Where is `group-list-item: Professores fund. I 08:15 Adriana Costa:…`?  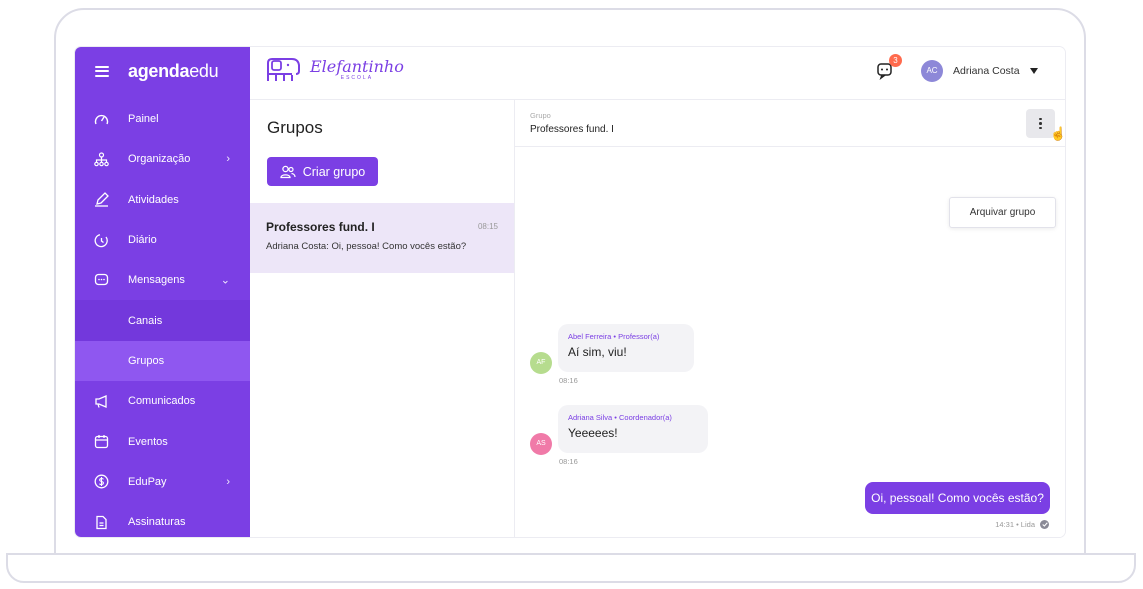
group-list-item: Professores fund. I 08:15 Adriana Costa:… is located at coordinates (382, 238).